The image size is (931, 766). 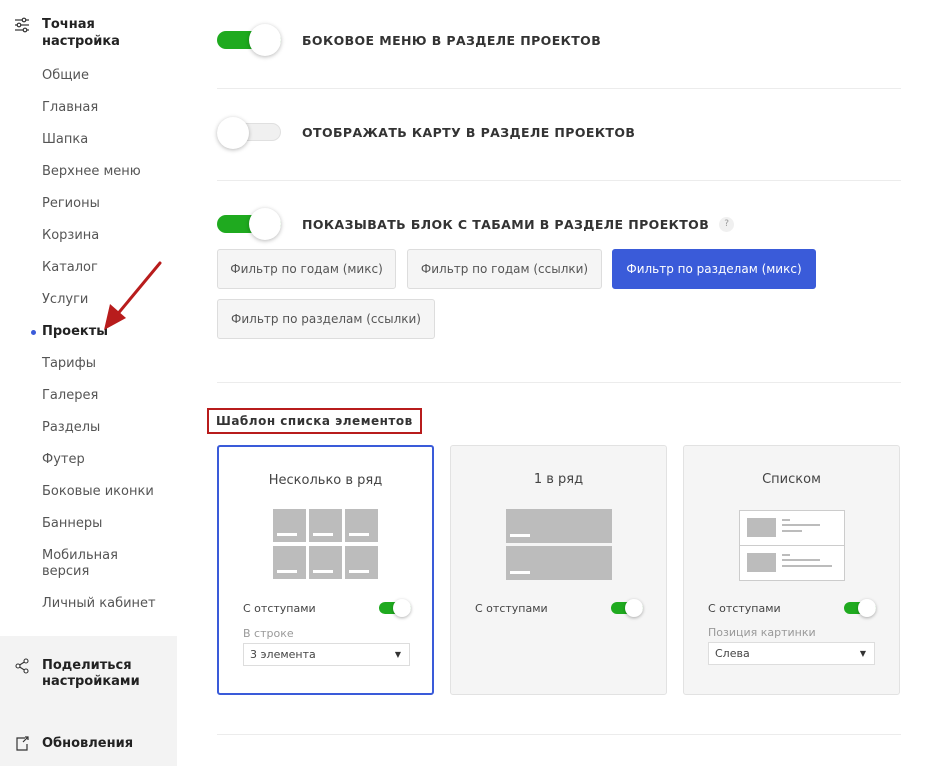 What do you see at coordinates (791, 653) in the screenshot?
I see `image-position-select: Слева ▼` at bounding box center [791, 653].